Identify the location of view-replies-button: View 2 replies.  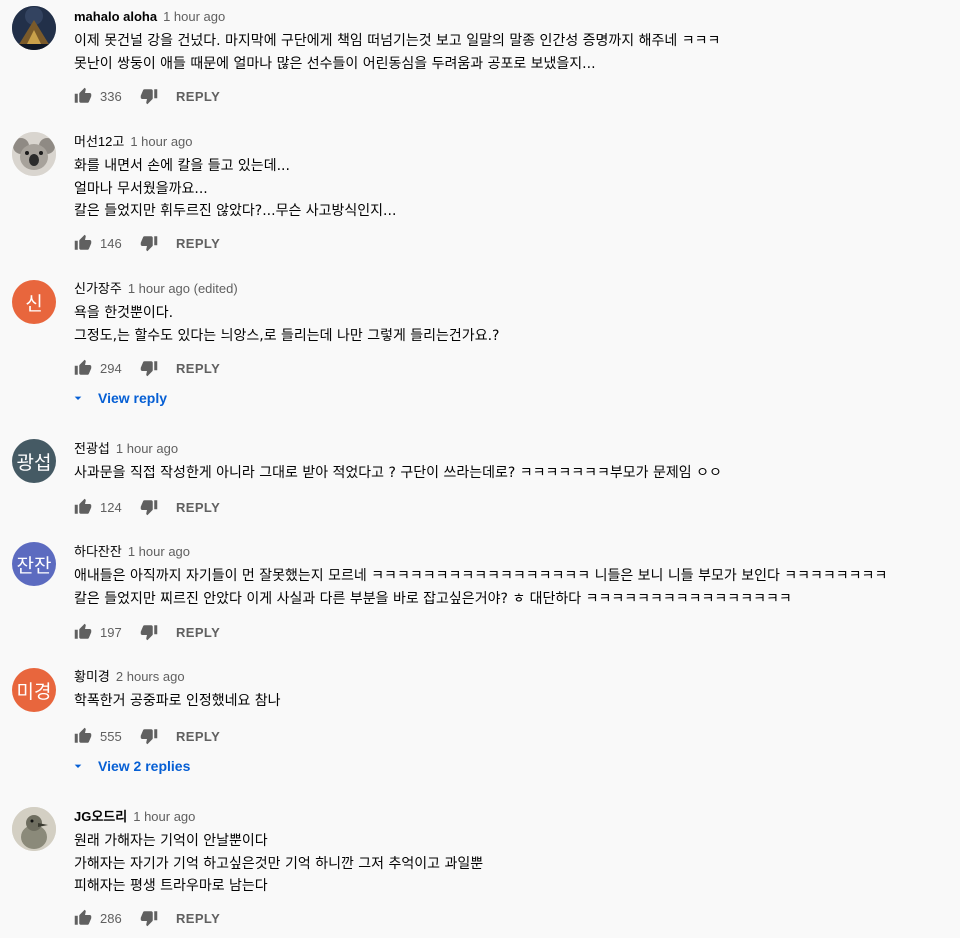
(130, 766).